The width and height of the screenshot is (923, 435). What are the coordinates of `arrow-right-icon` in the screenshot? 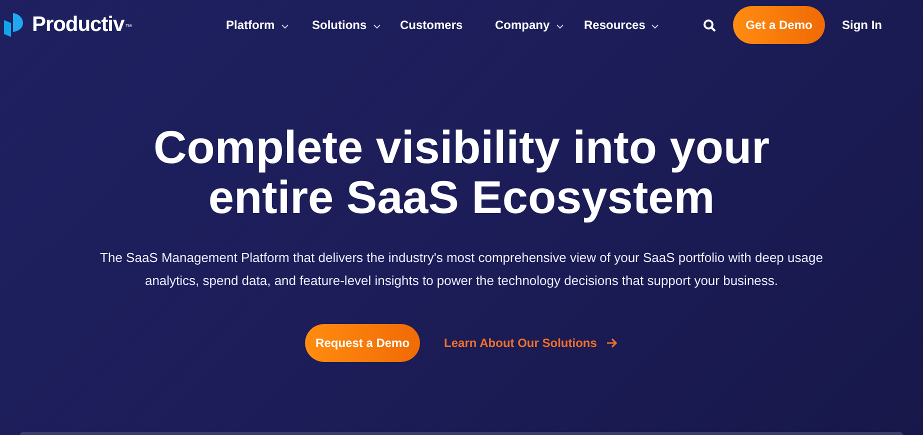 It's located at (612, 343).